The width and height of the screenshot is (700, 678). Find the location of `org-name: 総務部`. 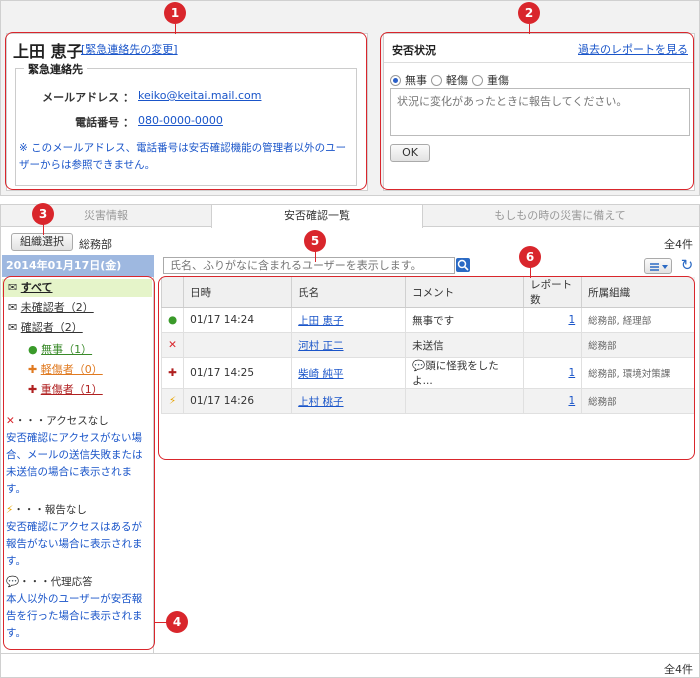

org-name: 総務部 is located at coordinates (95, 244).